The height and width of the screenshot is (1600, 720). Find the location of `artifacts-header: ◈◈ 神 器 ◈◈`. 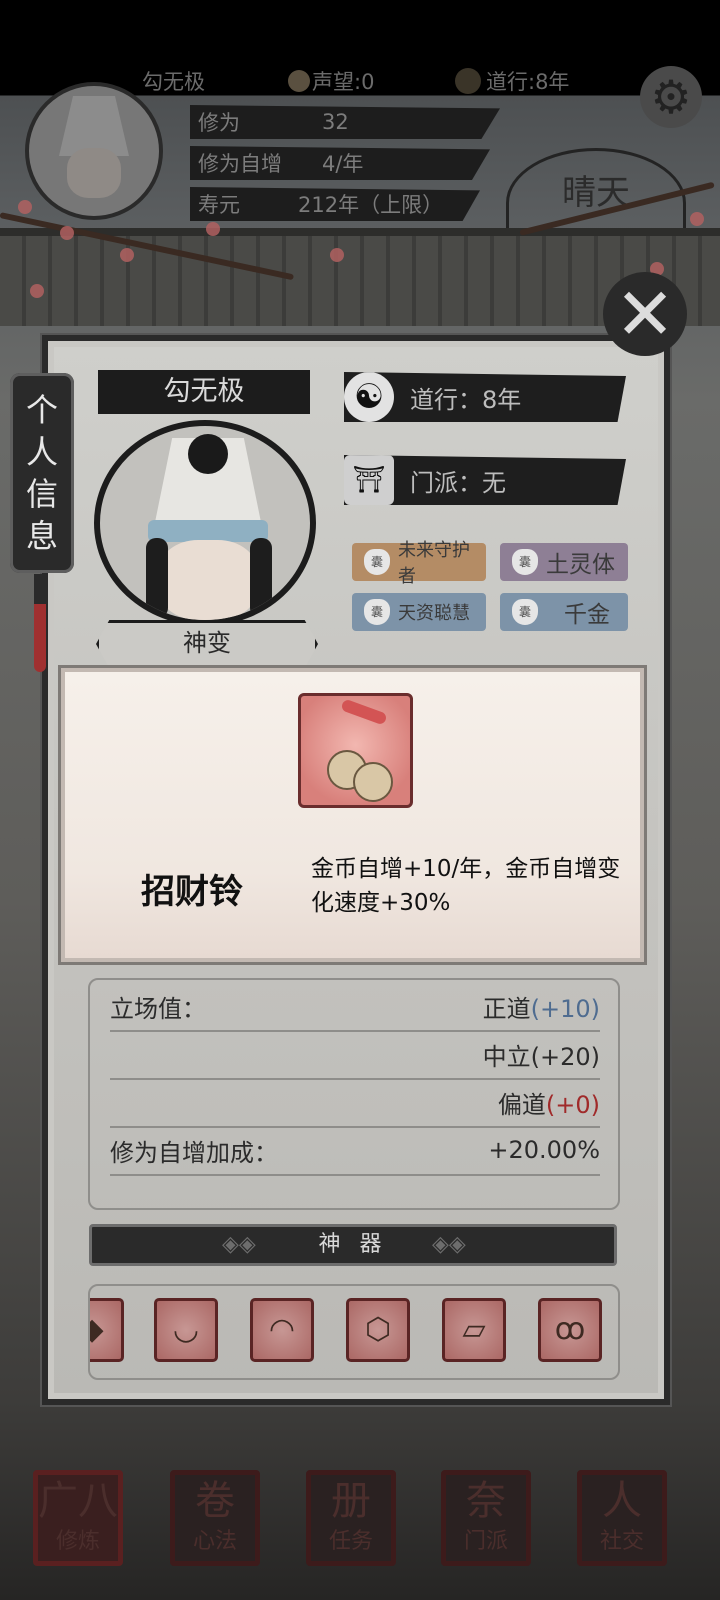

artifacts-header: ◈◈ 神 器 ◈◈ is located at coordinates (353, 1245).